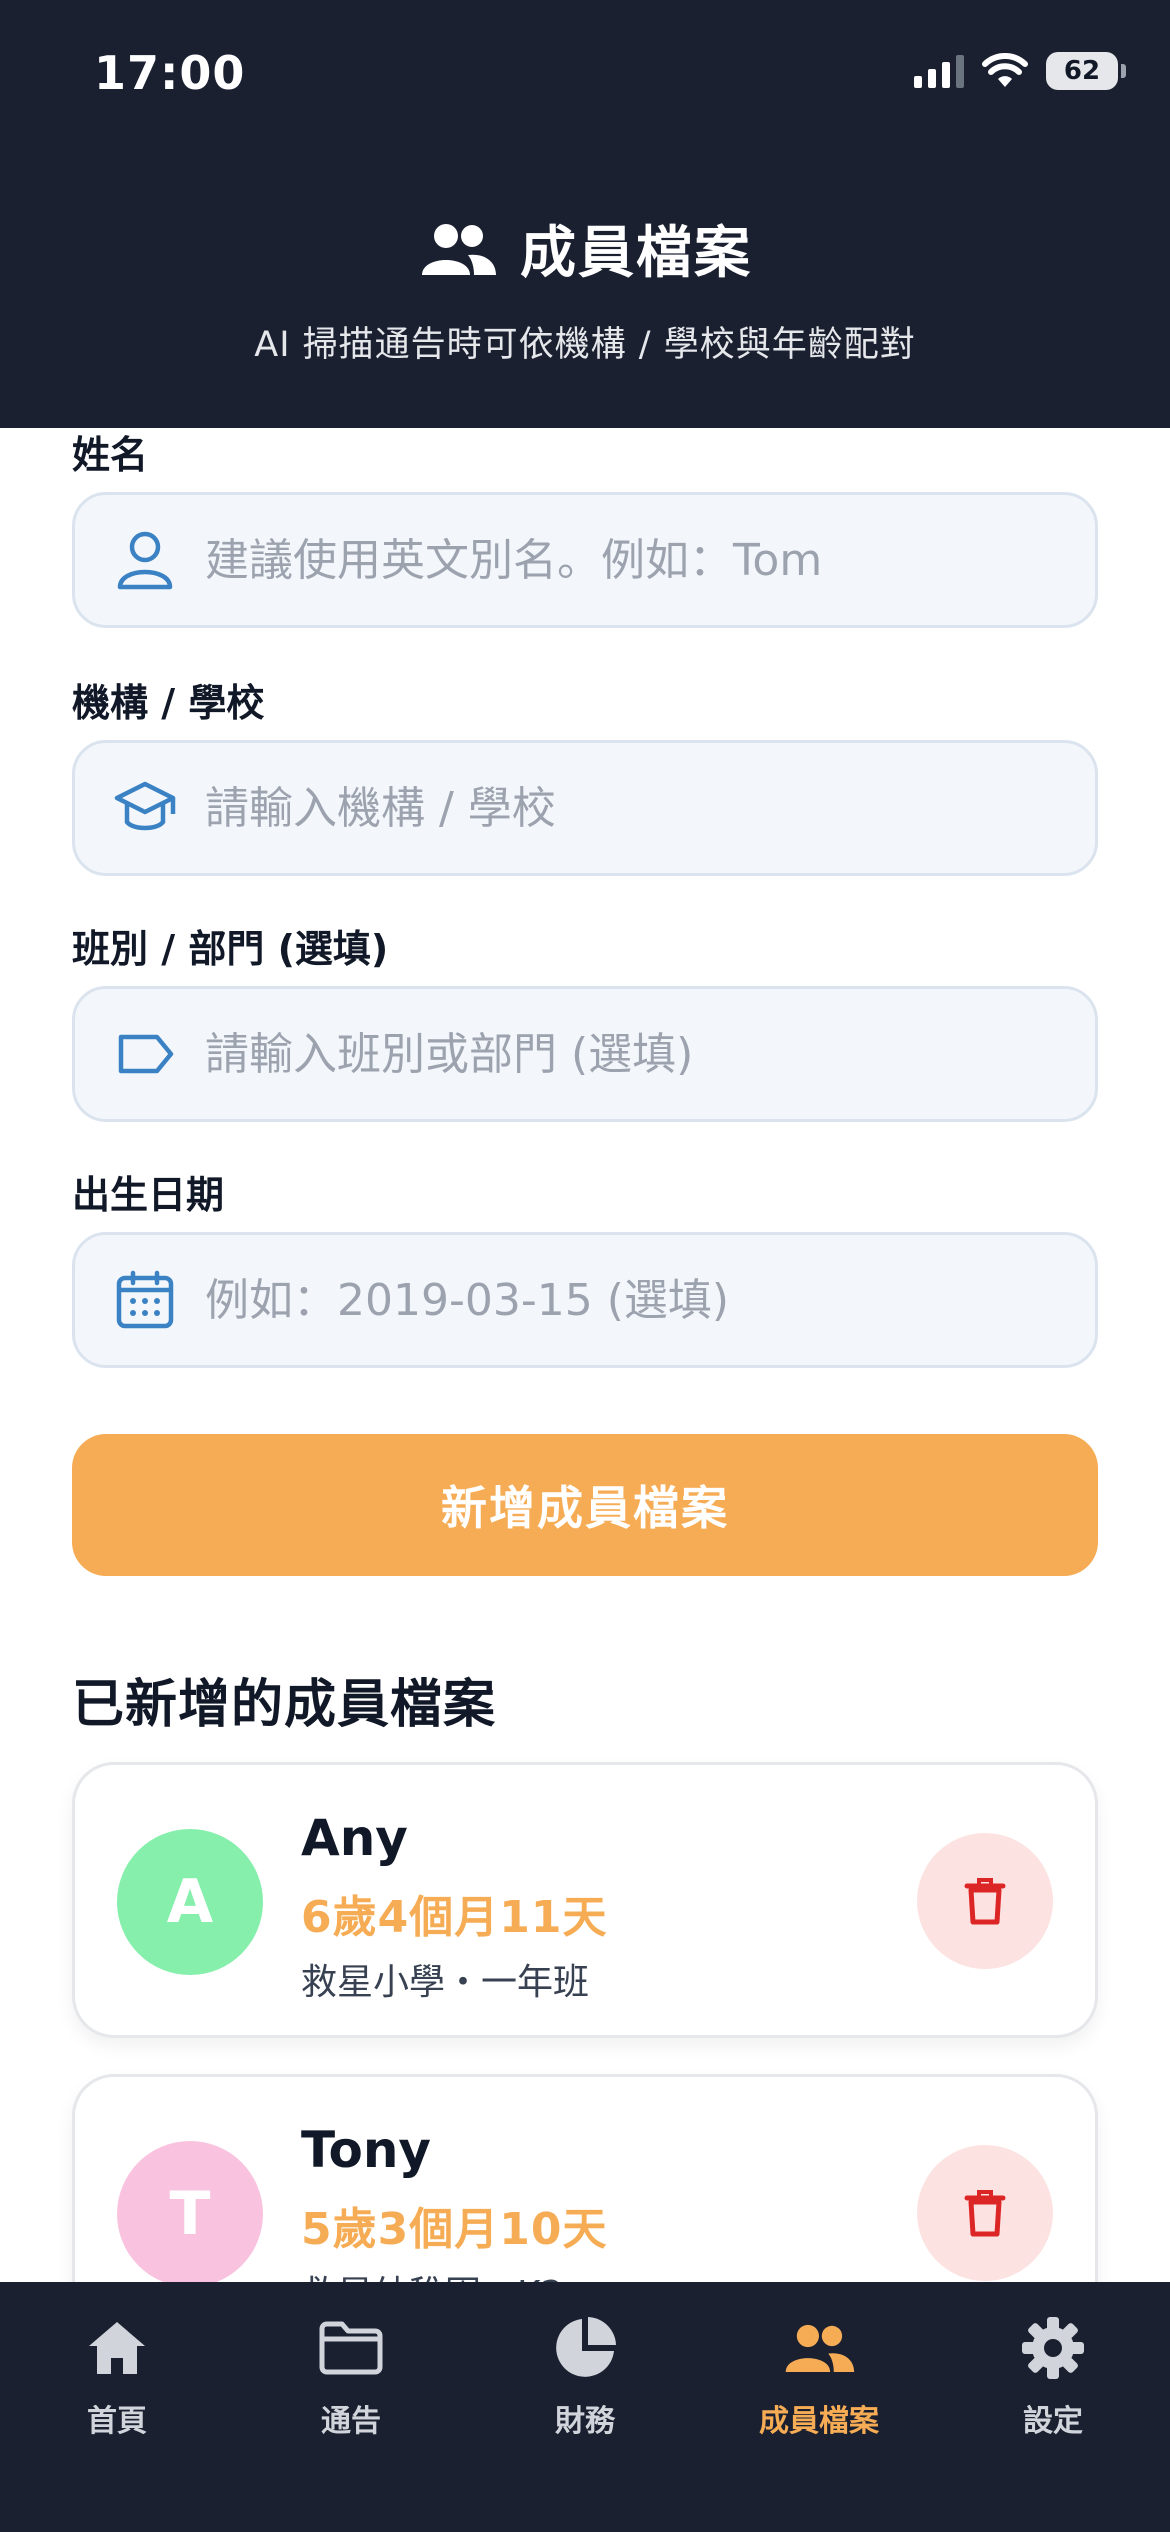 Image resolution: width=1170 pixels, height=2532 pixels. I want to click on name-field, so click(585, 560).